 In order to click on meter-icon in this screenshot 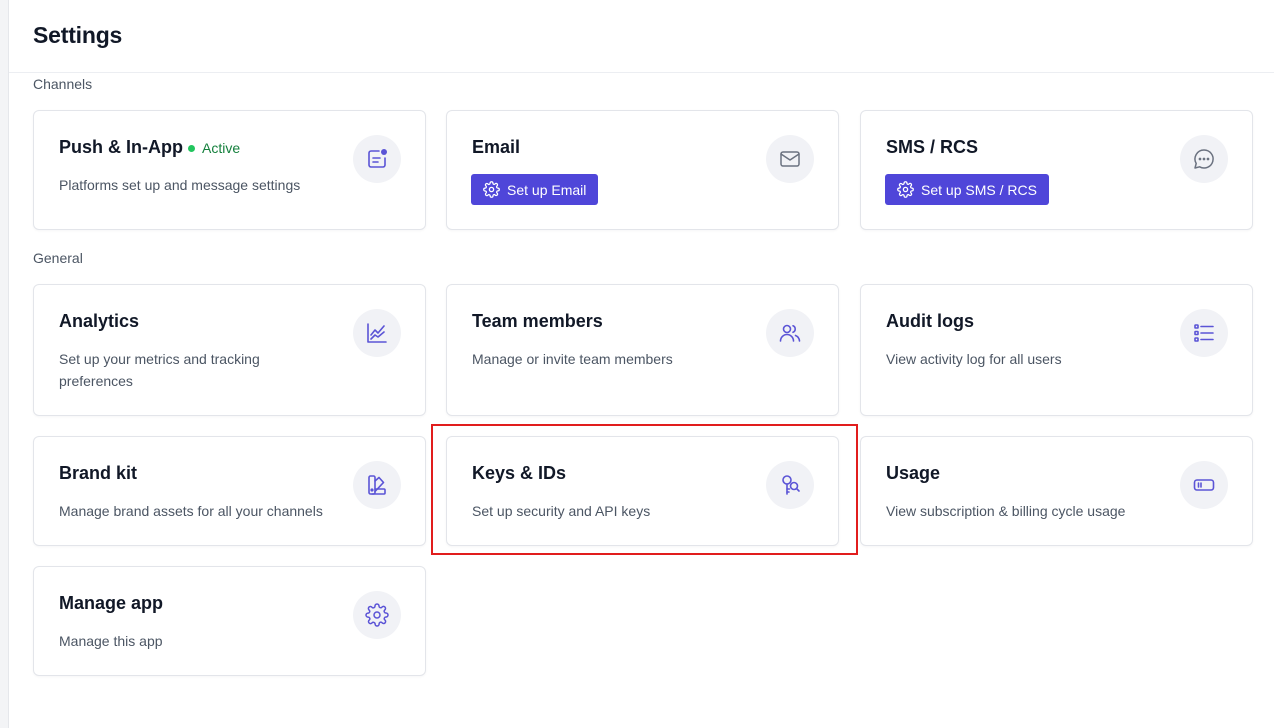, I will do `click(1204, 485)`.